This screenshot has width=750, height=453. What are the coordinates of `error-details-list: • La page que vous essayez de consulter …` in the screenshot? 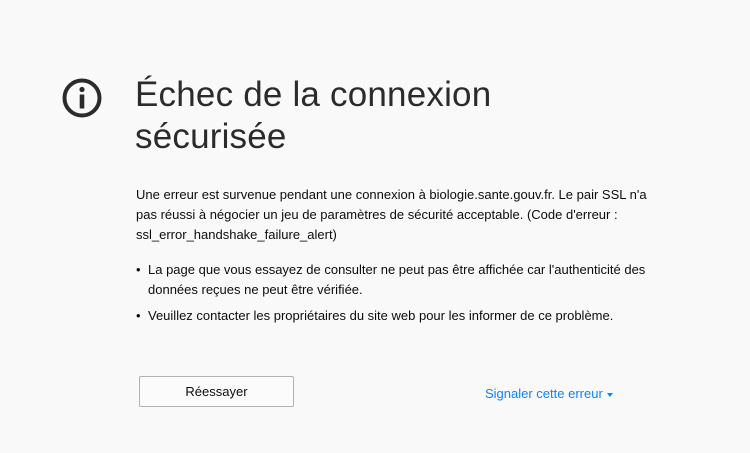 It's located at (396, 296).